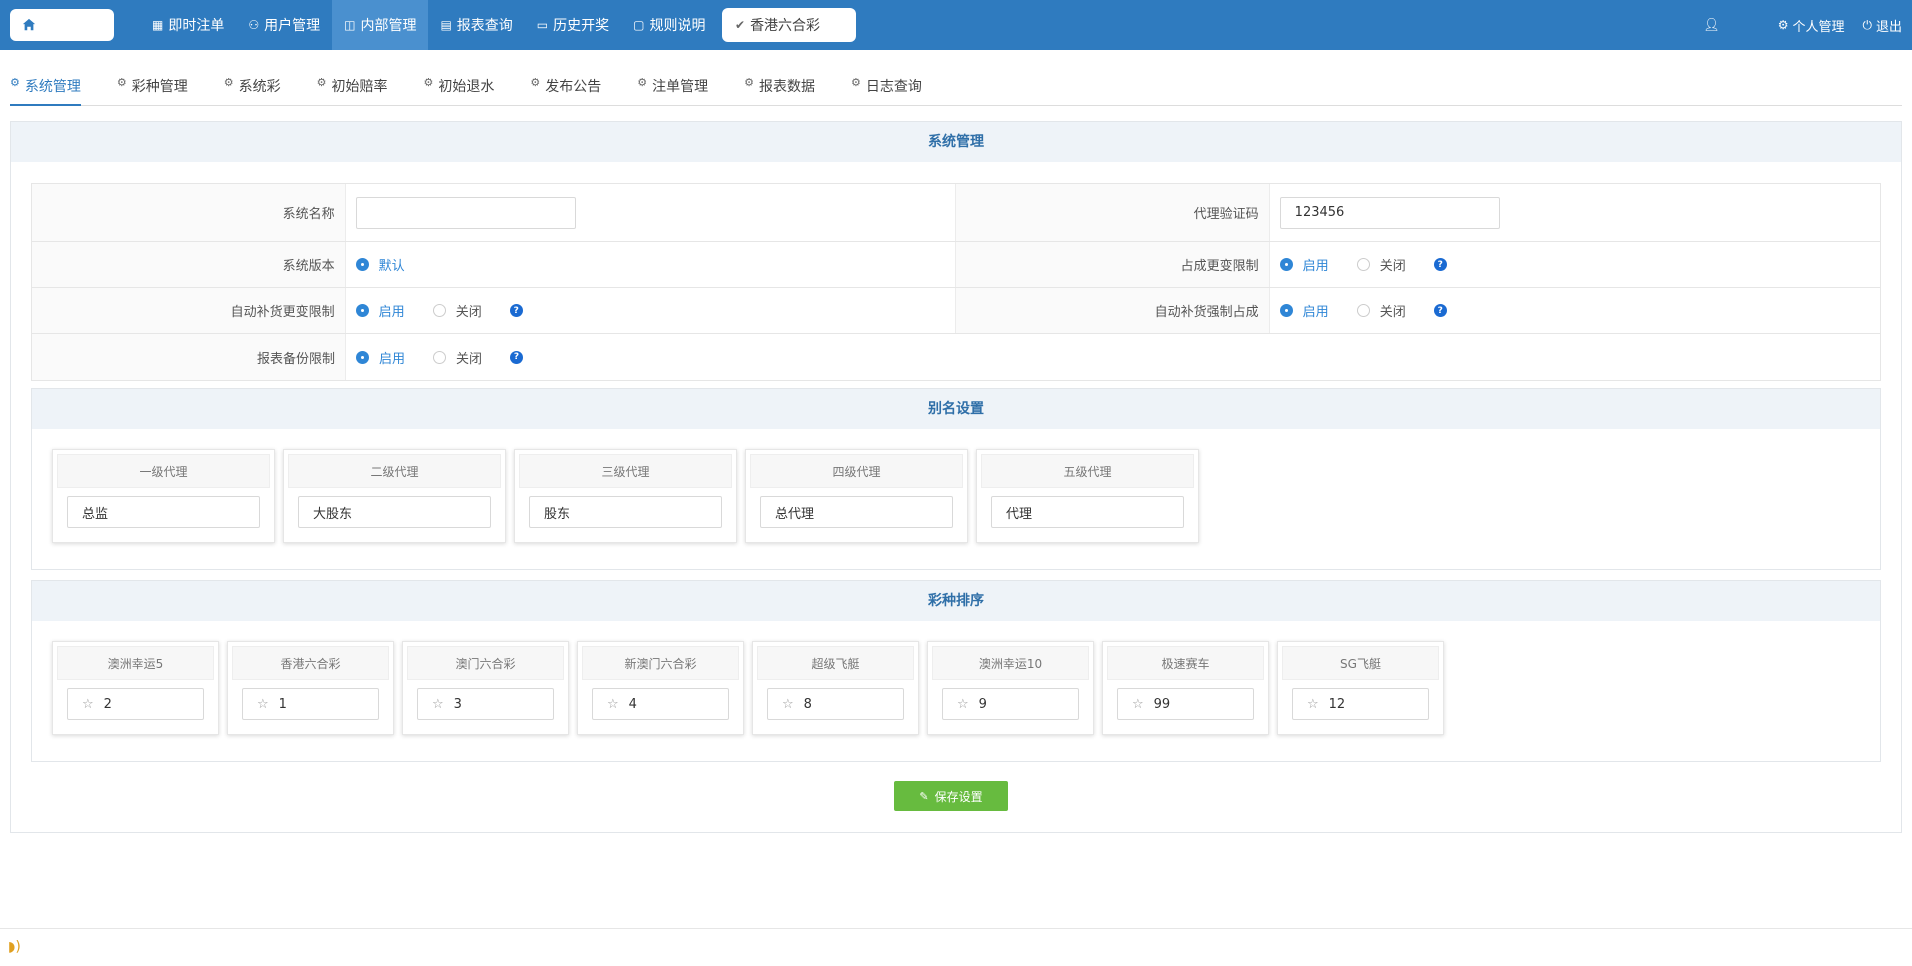 The image size is (1912, 966). I want to click on tab-system-lottery: ⚙ 系统彩, so click(252, 91).